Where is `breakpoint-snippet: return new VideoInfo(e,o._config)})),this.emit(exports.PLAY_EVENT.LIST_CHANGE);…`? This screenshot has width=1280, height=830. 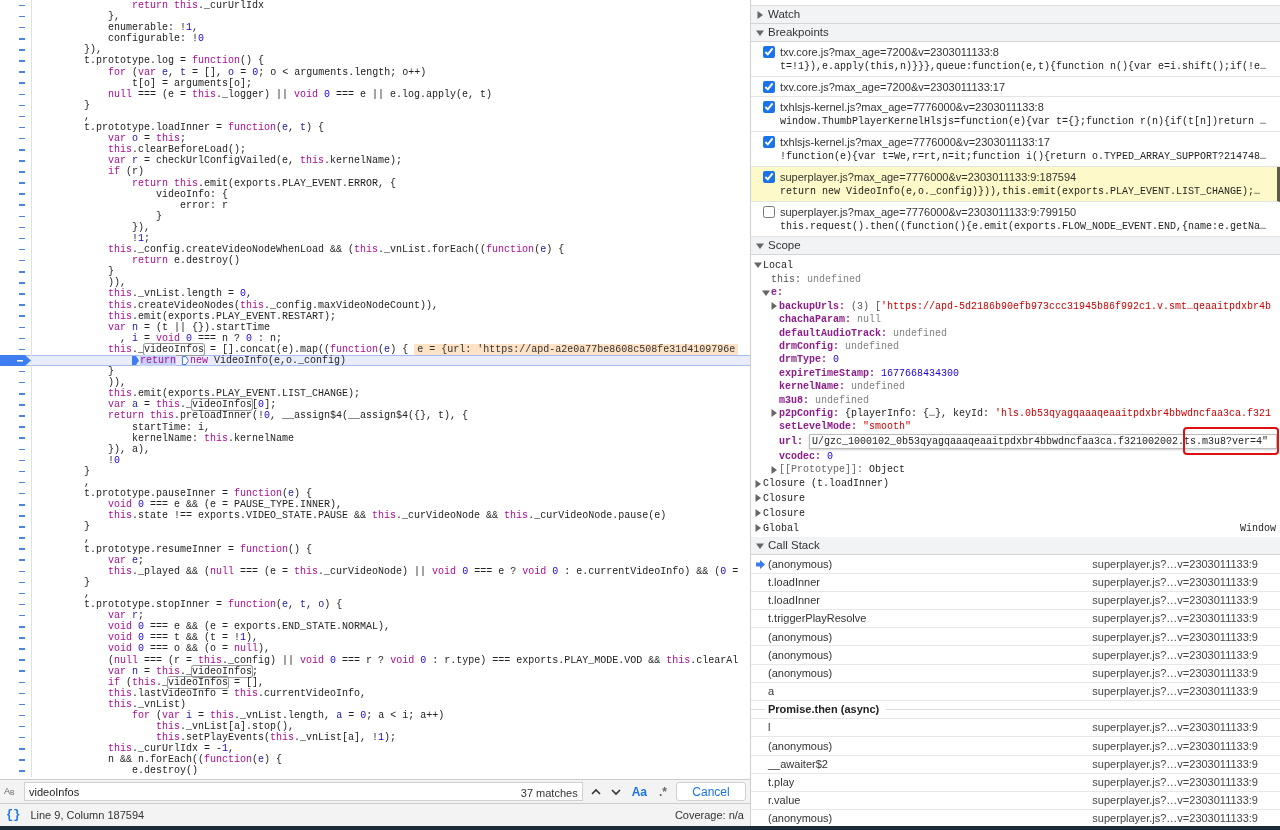
breakpoint-snippet: return new VideoInfo(e,o._config)})),this.emit(exports.PLAY_EVENT.LIST_CHANGE);… is located at coordinates (1020, 192).